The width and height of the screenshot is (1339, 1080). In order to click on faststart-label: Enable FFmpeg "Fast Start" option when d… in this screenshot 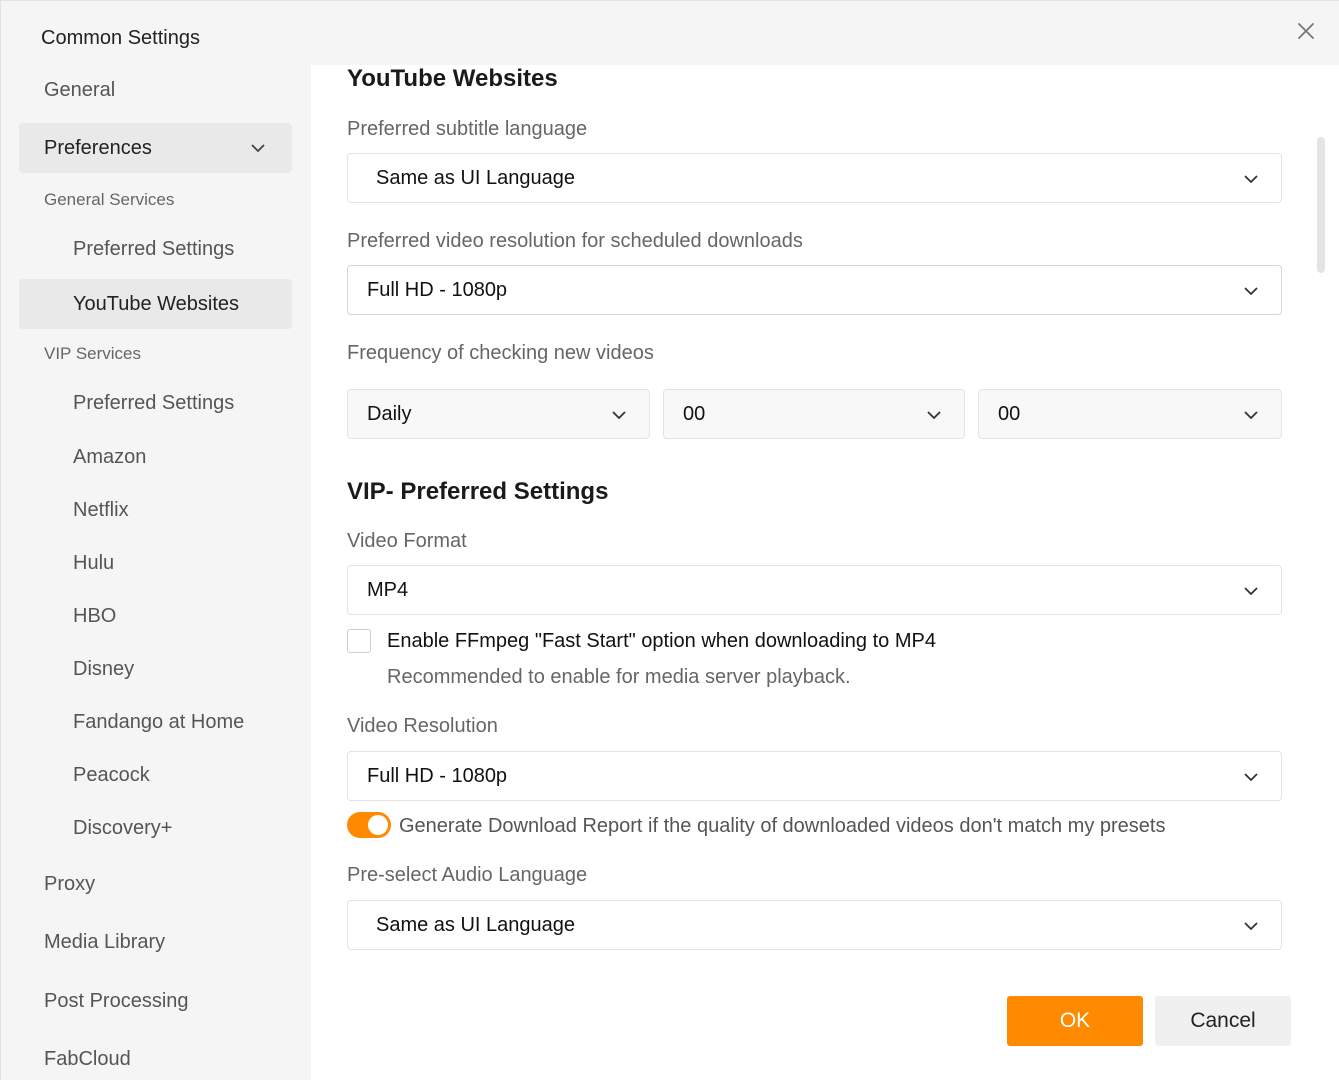, I will do `click(661, 641)`.